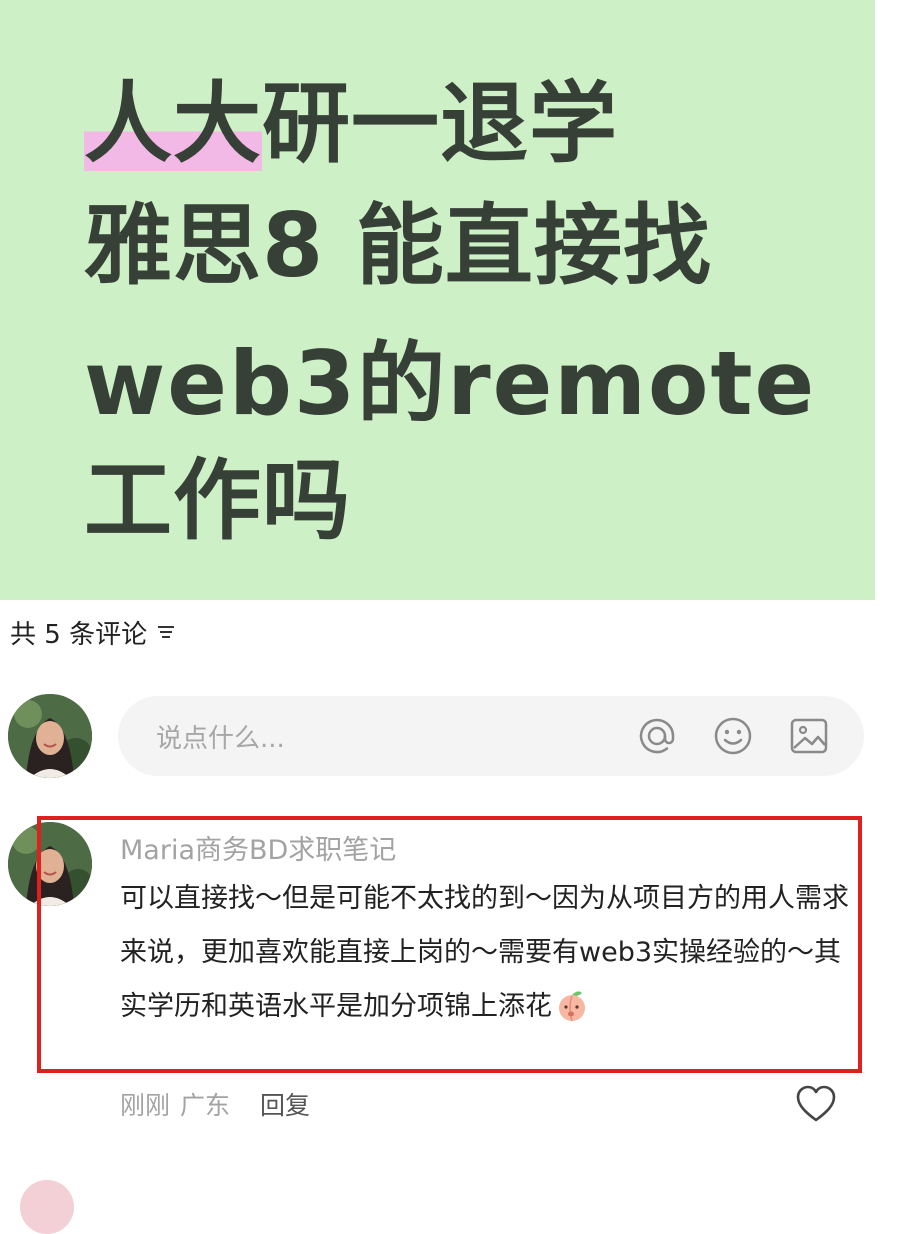 The height and width of the screenshot is (1234, 899). Describe the element at coordinates (79, 634) in the screenshot. I see `comments-count: 共 5 条评论` at that location.